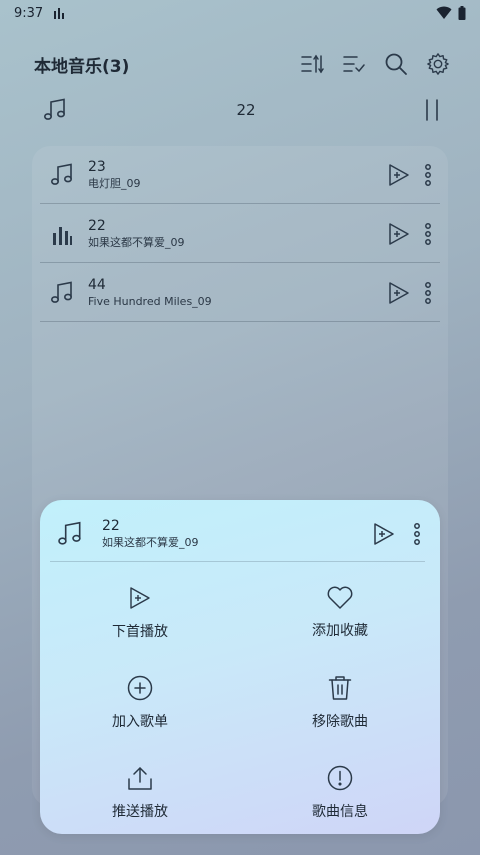  Describe the element at coordinates (240, 64) in the screenshot. I see `app-header: 本地音乐(3)` at that location.